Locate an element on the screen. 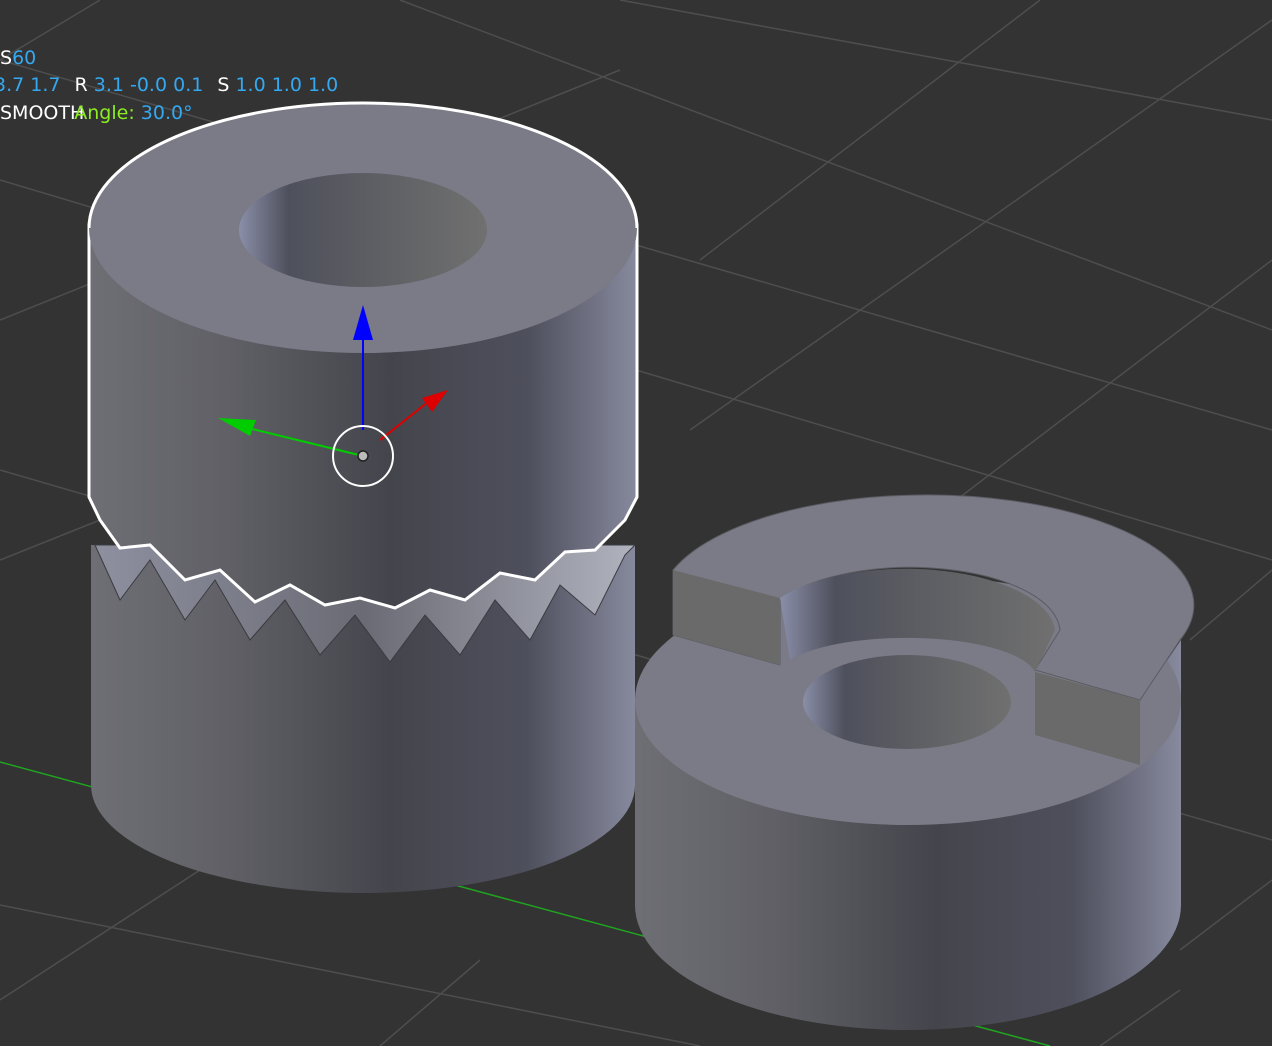  hud-s-value: 60 is located at coordinates (24, 58).